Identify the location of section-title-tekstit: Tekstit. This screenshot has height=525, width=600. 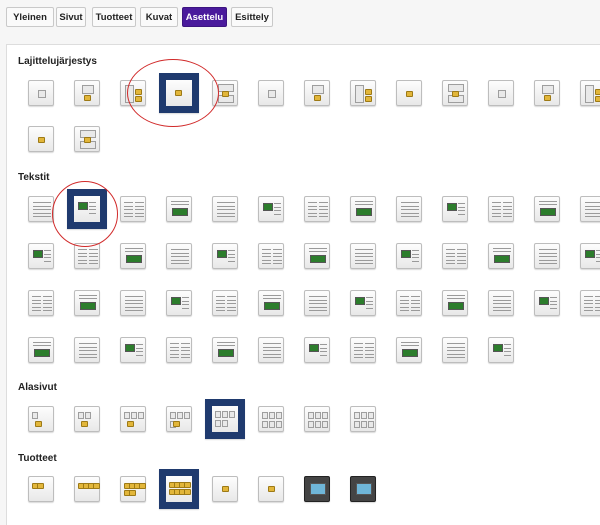
(34, 177).